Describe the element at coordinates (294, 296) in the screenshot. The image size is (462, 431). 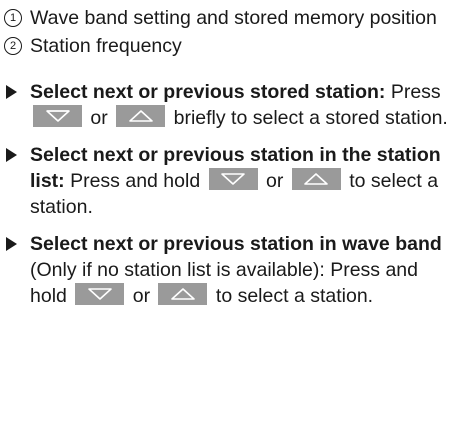
I see `step-text-end: to select a station.` at that location.